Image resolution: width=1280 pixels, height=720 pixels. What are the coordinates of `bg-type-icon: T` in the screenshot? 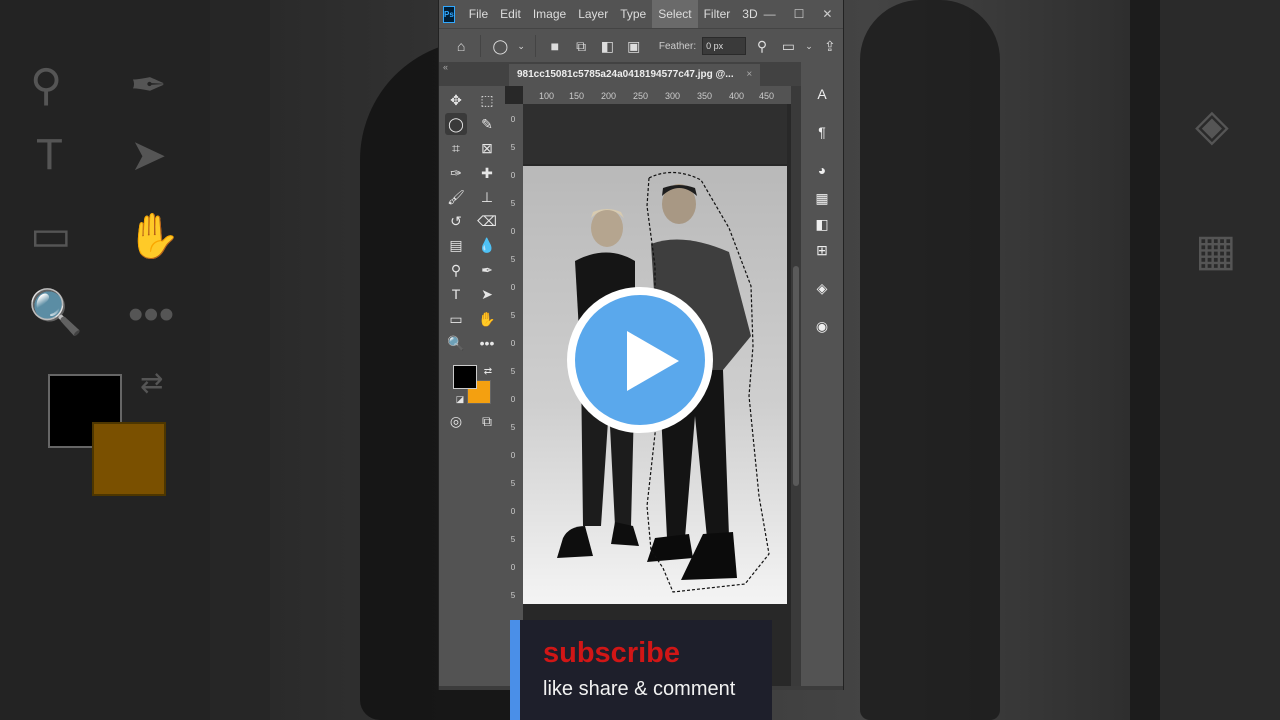 It's located at (49, 154).